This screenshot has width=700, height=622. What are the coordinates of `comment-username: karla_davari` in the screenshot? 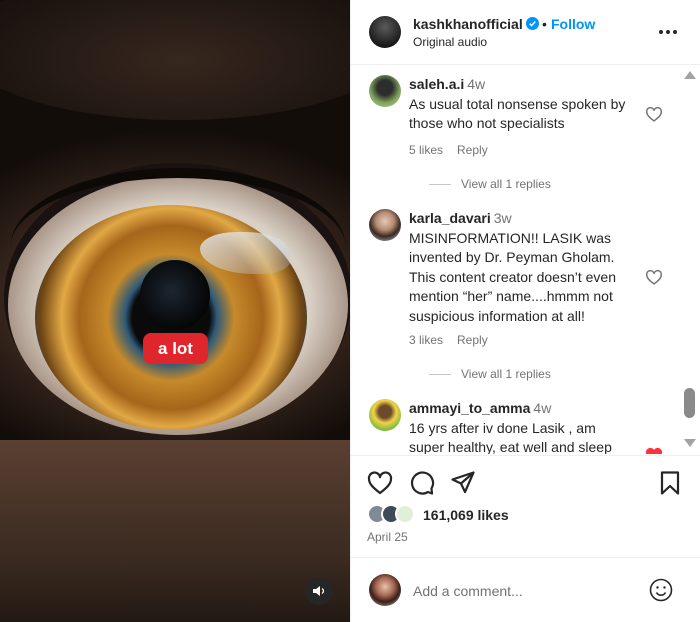 It's located at (450, 218).